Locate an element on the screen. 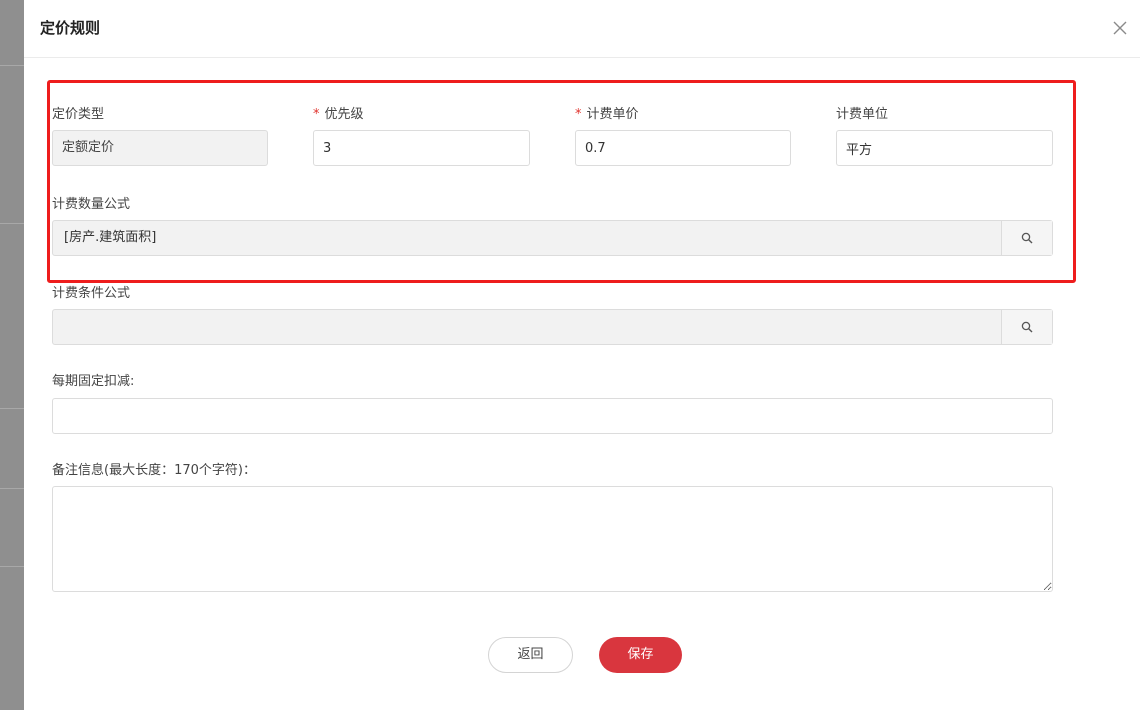 This screenshot has width=1140, height=710. remarks-label: 备注信息(最大长度：170个字符)： is located at coordinates (154, 470).